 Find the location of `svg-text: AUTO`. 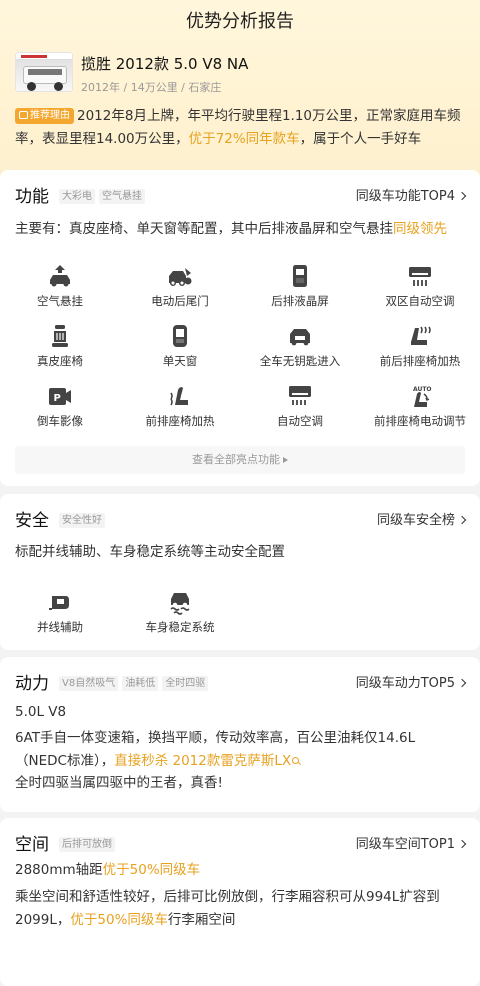

svg-text: AUTO is located at coordinates (422, 389).